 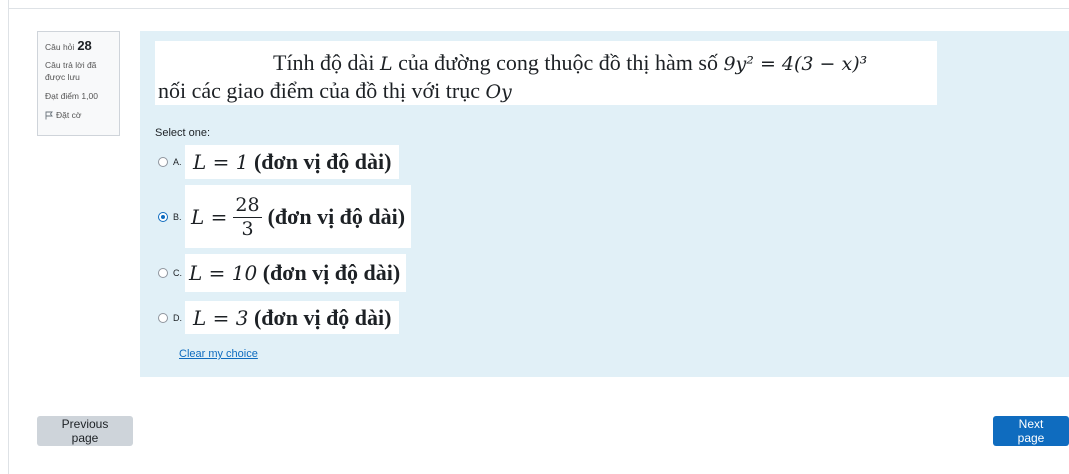 I want to click on option-math: L = 10, so click(x=223, y=273).